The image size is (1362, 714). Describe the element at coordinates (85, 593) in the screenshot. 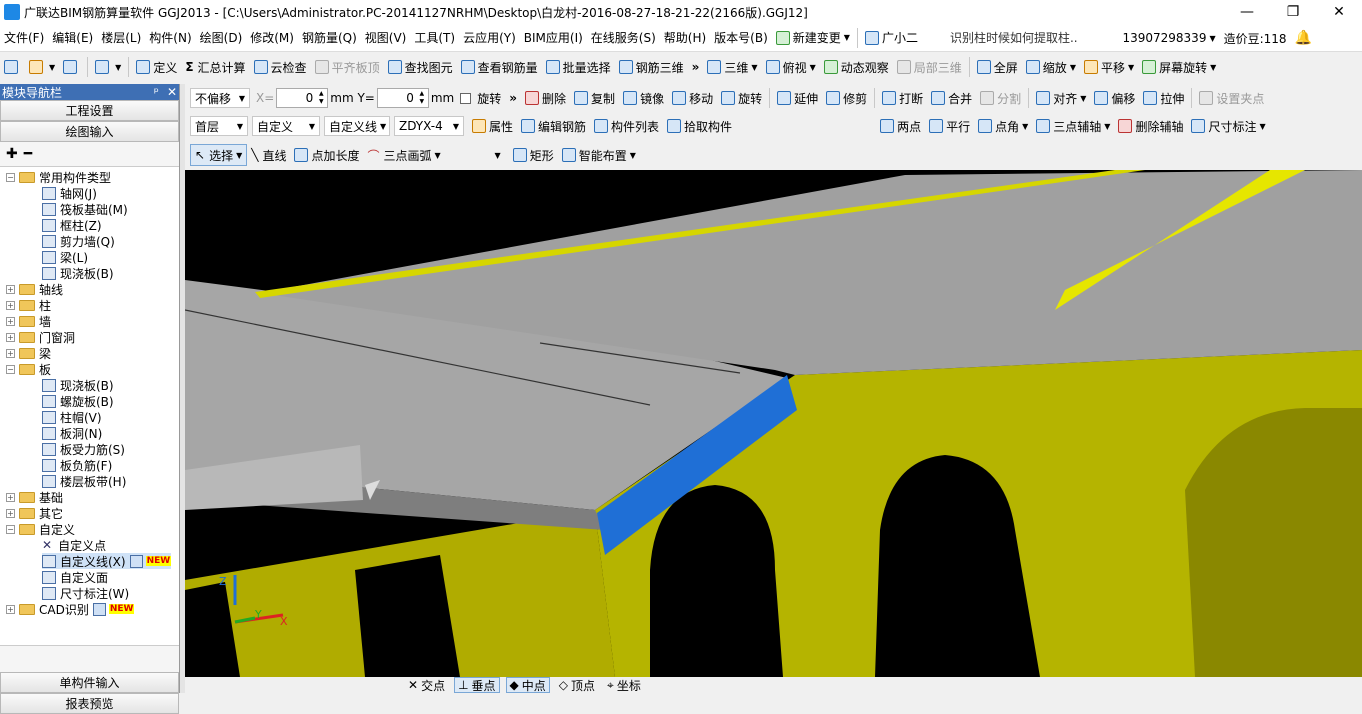

I see `tree-item: 尺寸标注(W)` at that location.